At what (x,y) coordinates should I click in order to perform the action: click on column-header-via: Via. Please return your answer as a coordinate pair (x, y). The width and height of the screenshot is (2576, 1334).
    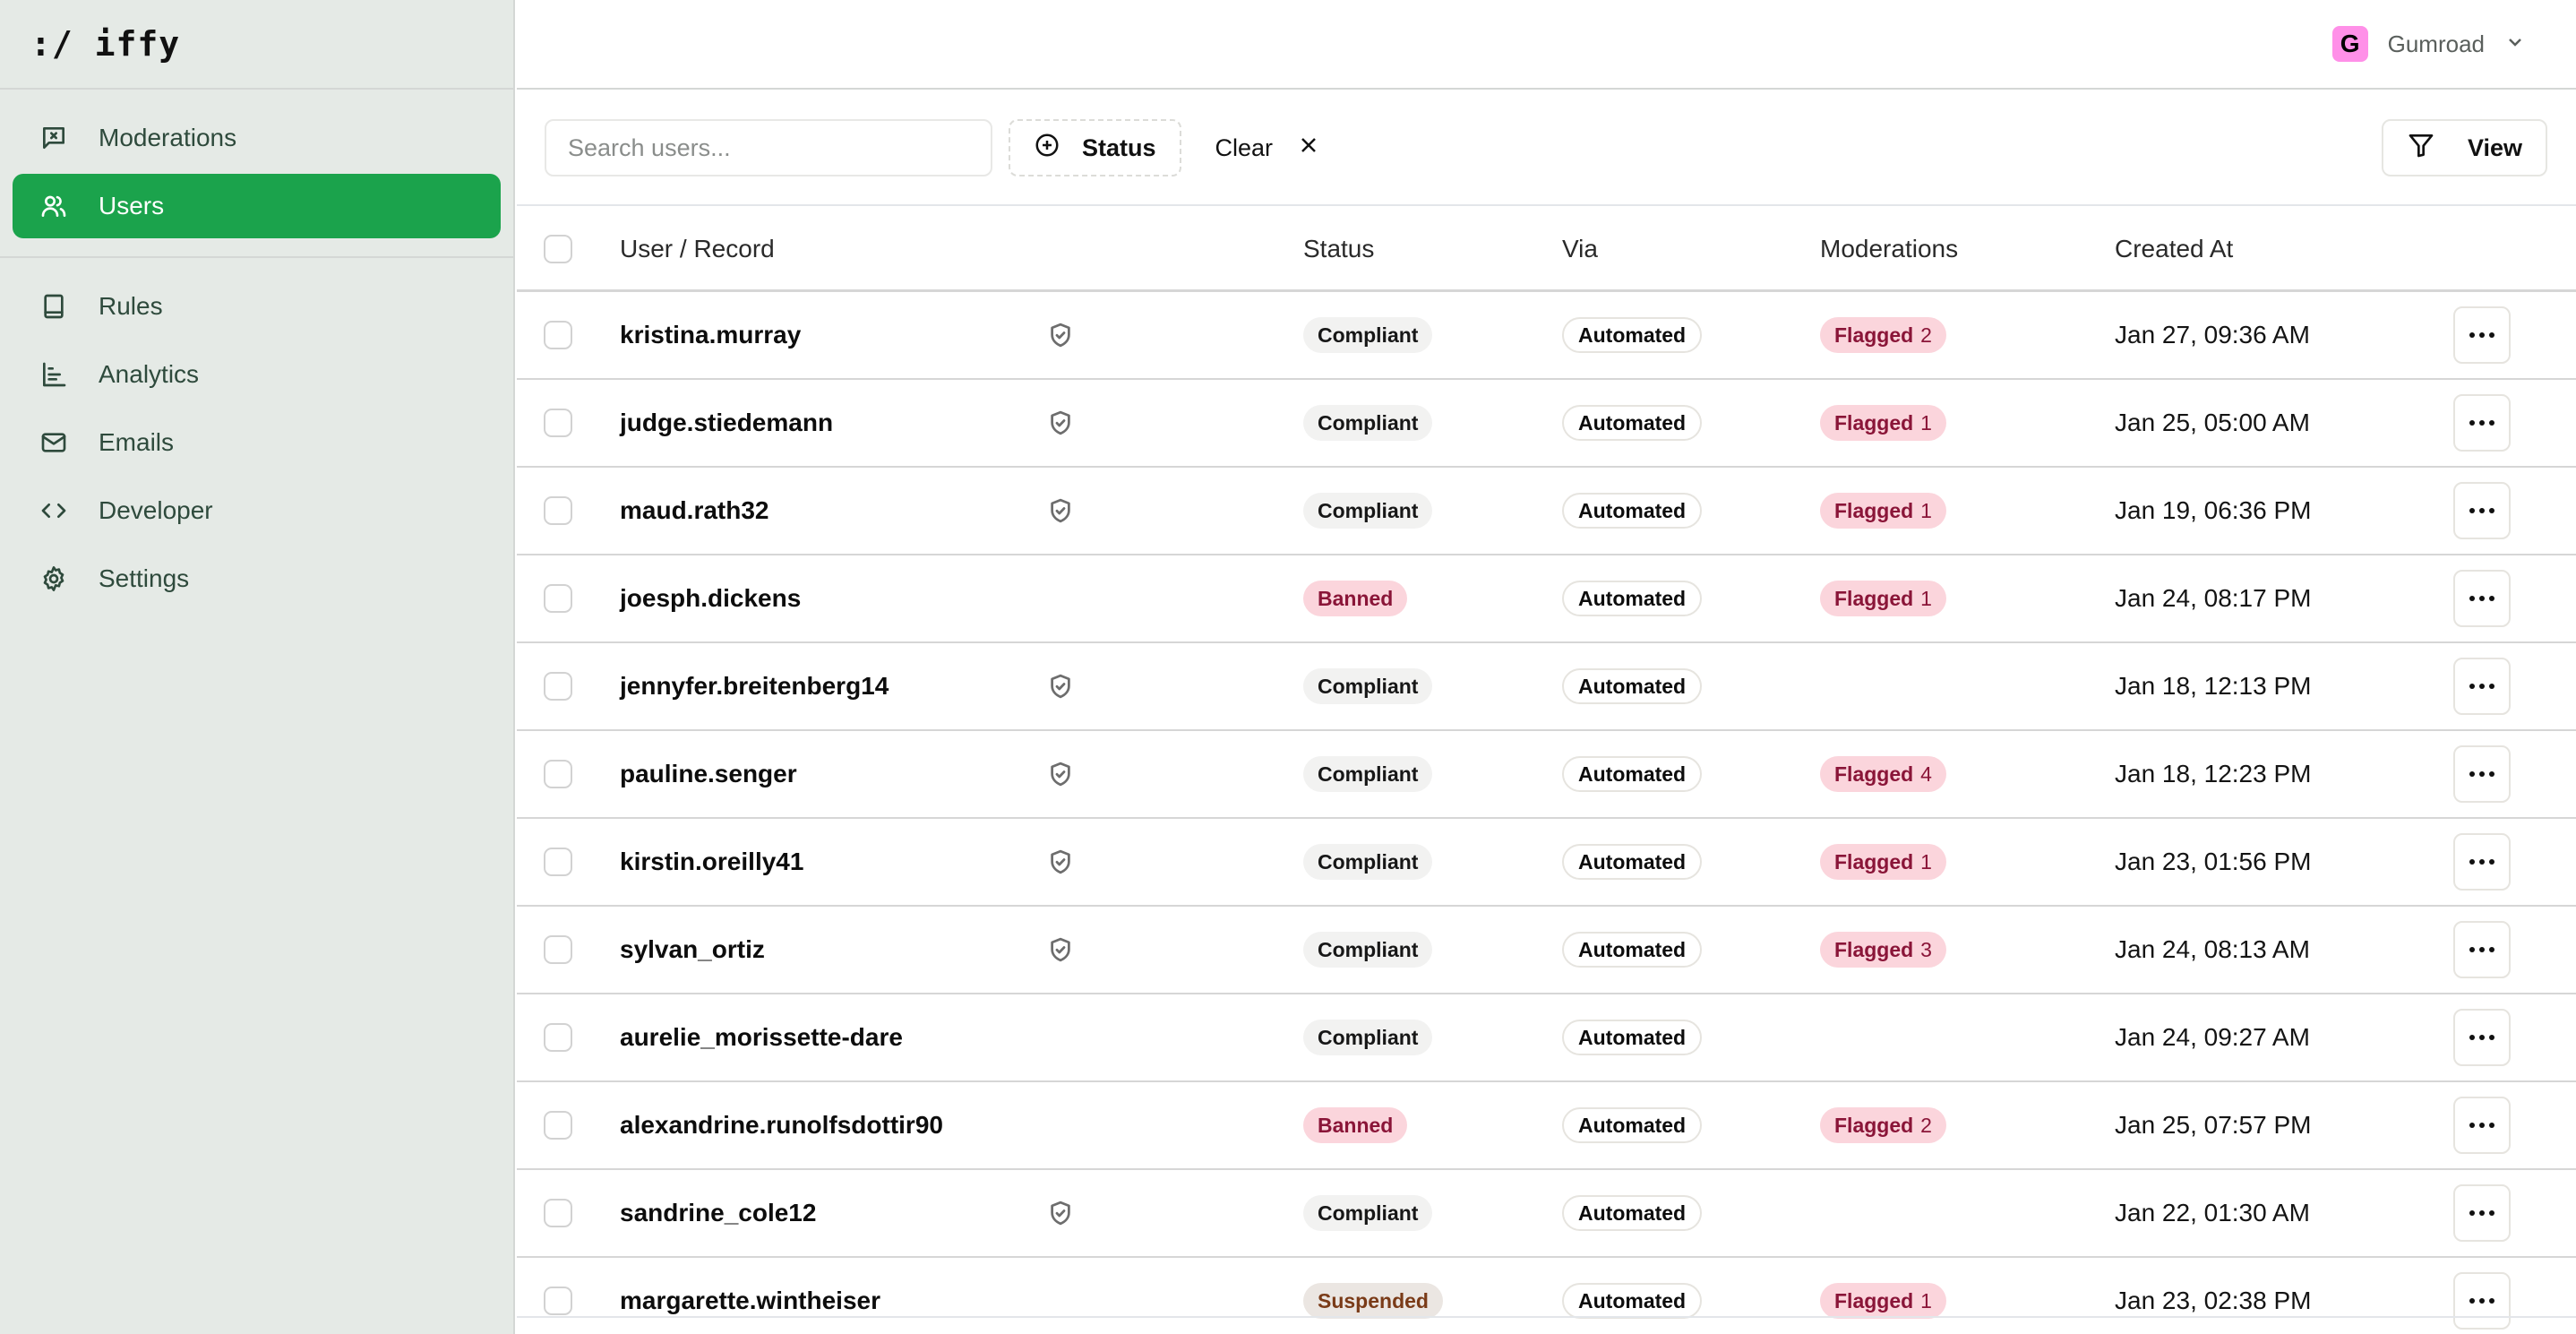
    Looking at the image, I should click on (1580, 249).